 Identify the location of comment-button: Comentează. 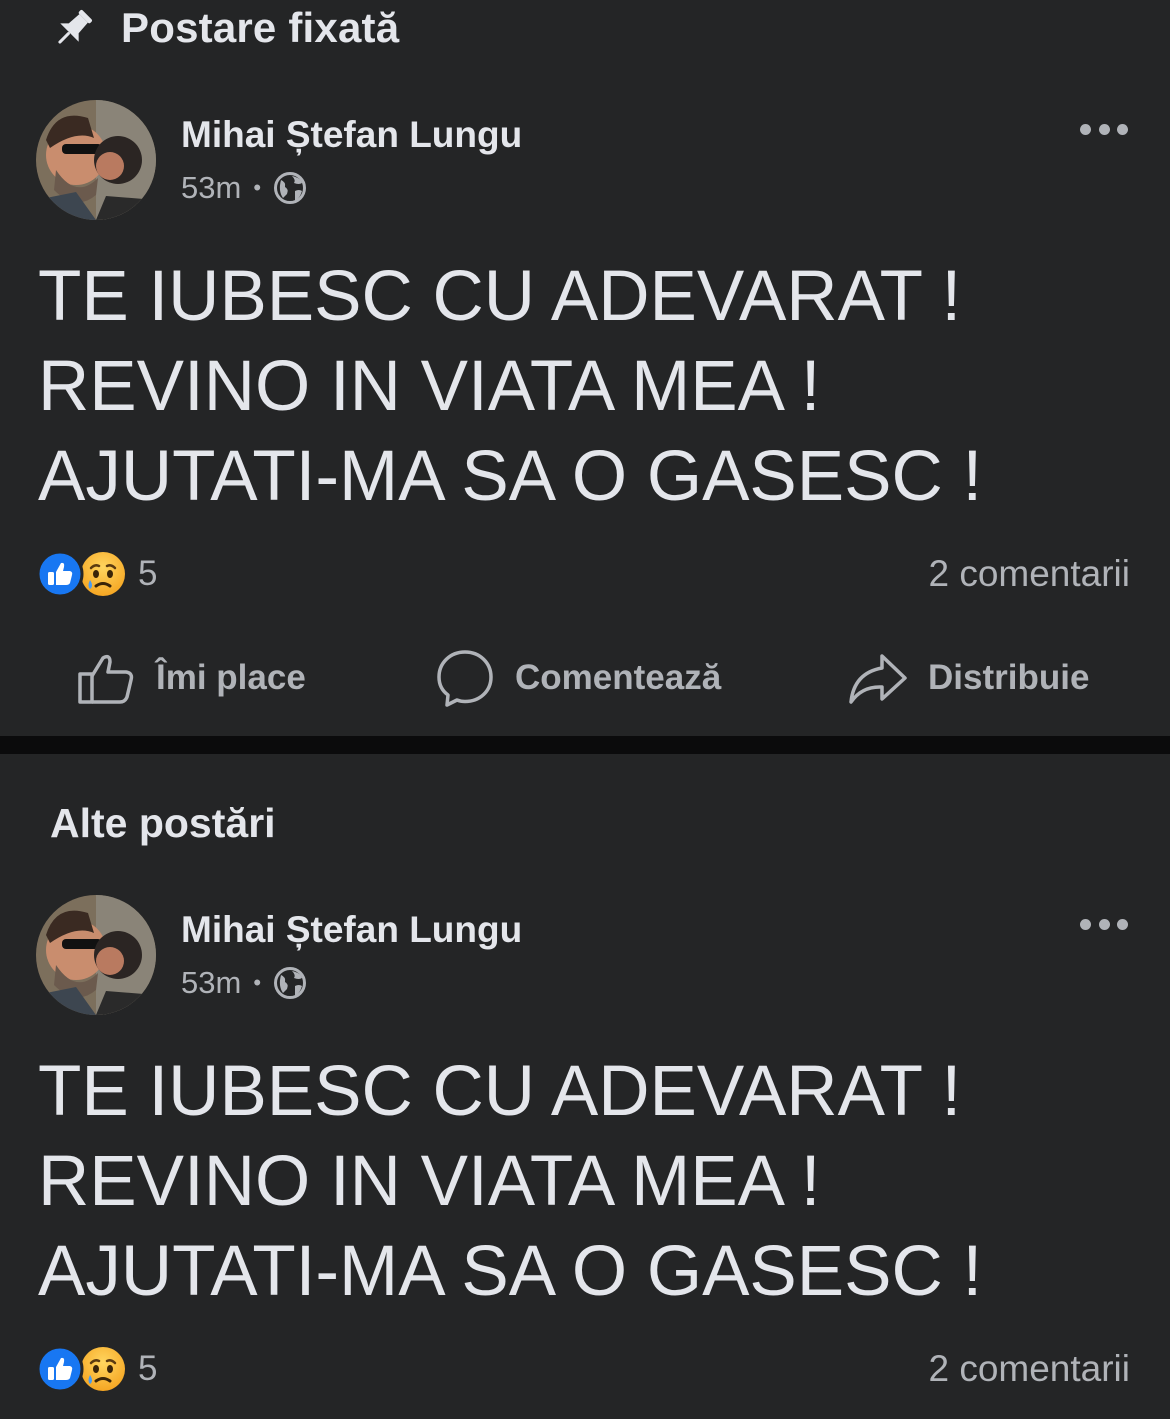
(578, 678).